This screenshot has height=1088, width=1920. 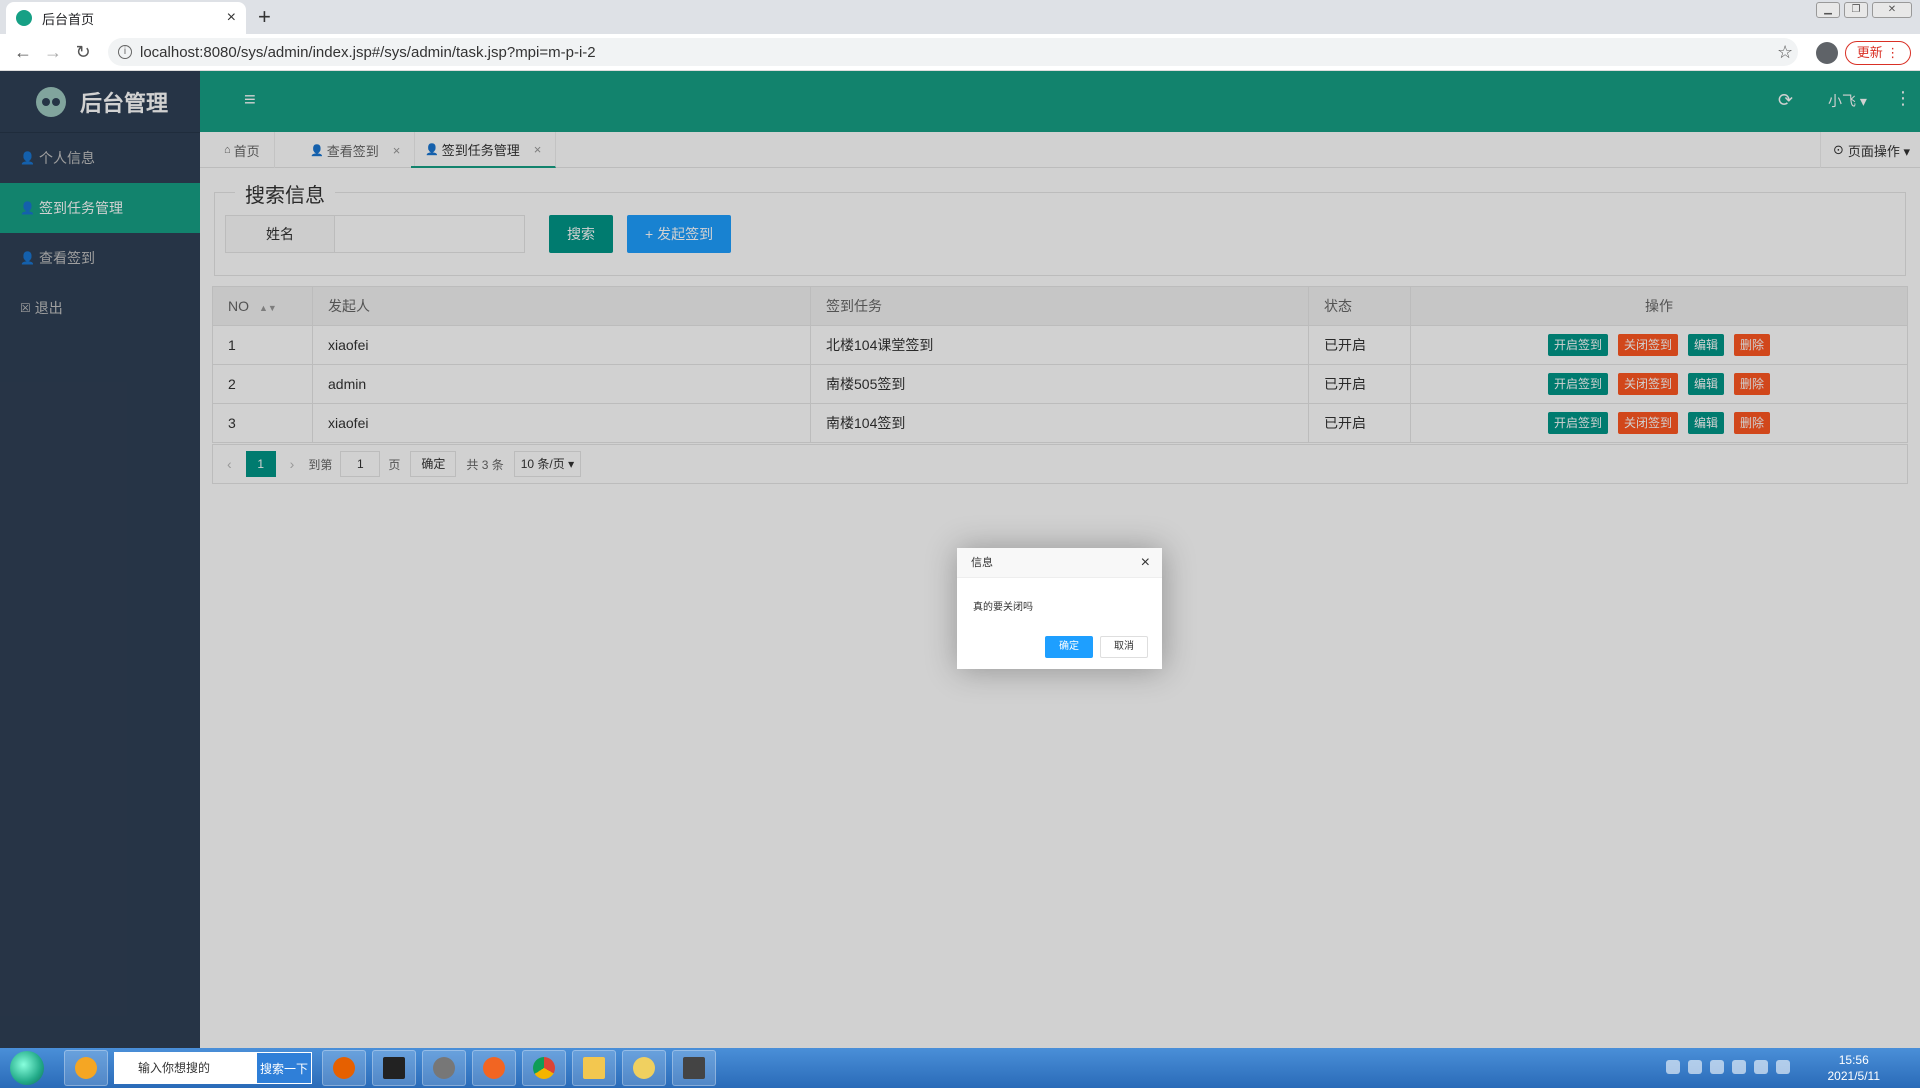 I want to click on app-360-icon, so click(x=86, y=1068).